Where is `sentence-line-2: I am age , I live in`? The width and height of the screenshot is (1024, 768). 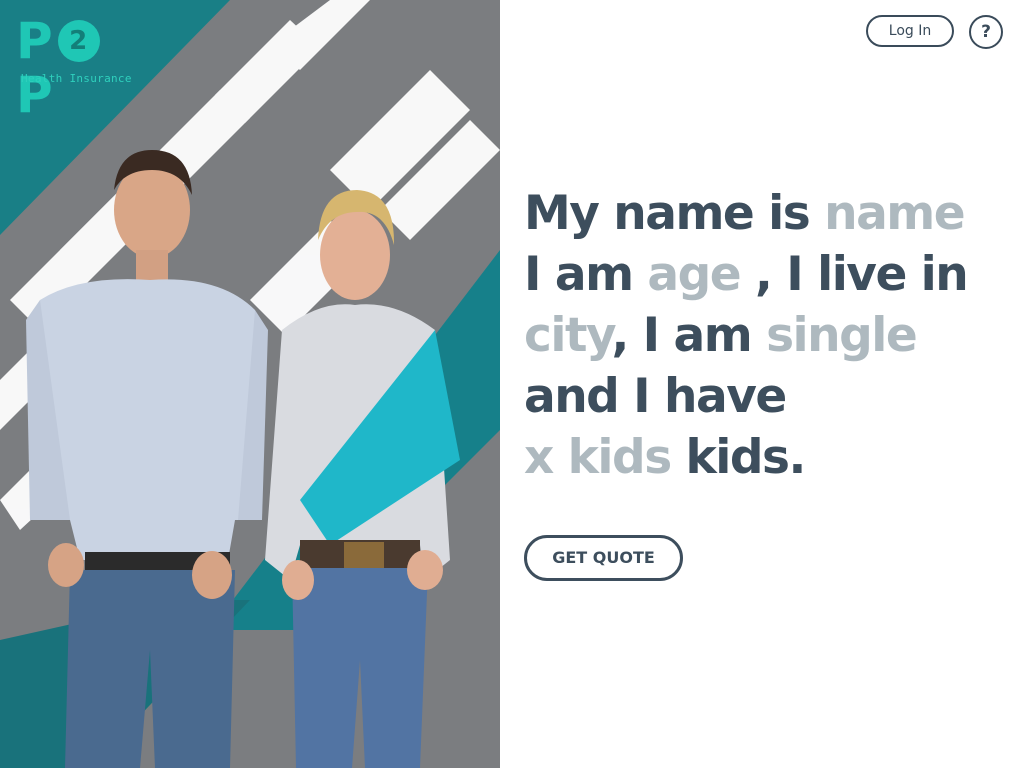 sentence-line-2: I am age , I live in is located at coordinates (759, 274).